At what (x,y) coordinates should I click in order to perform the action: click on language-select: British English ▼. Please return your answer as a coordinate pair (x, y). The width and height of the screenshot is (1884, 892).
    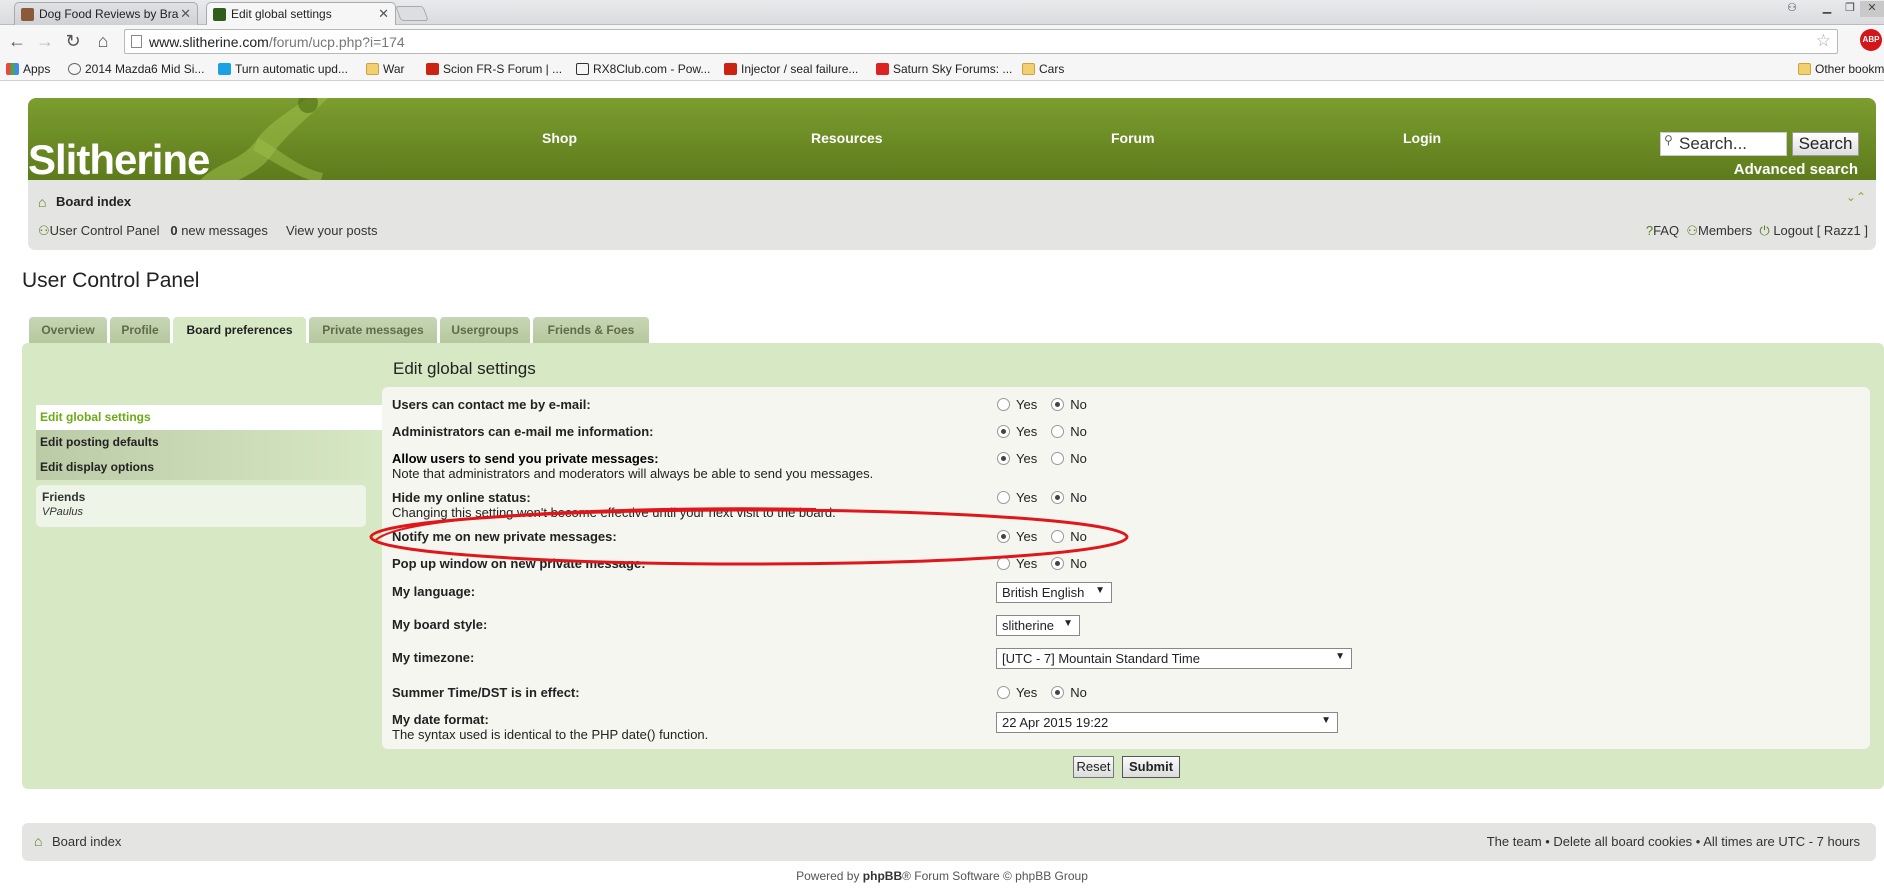
    Looking at the image, I should click on (1054, 592).